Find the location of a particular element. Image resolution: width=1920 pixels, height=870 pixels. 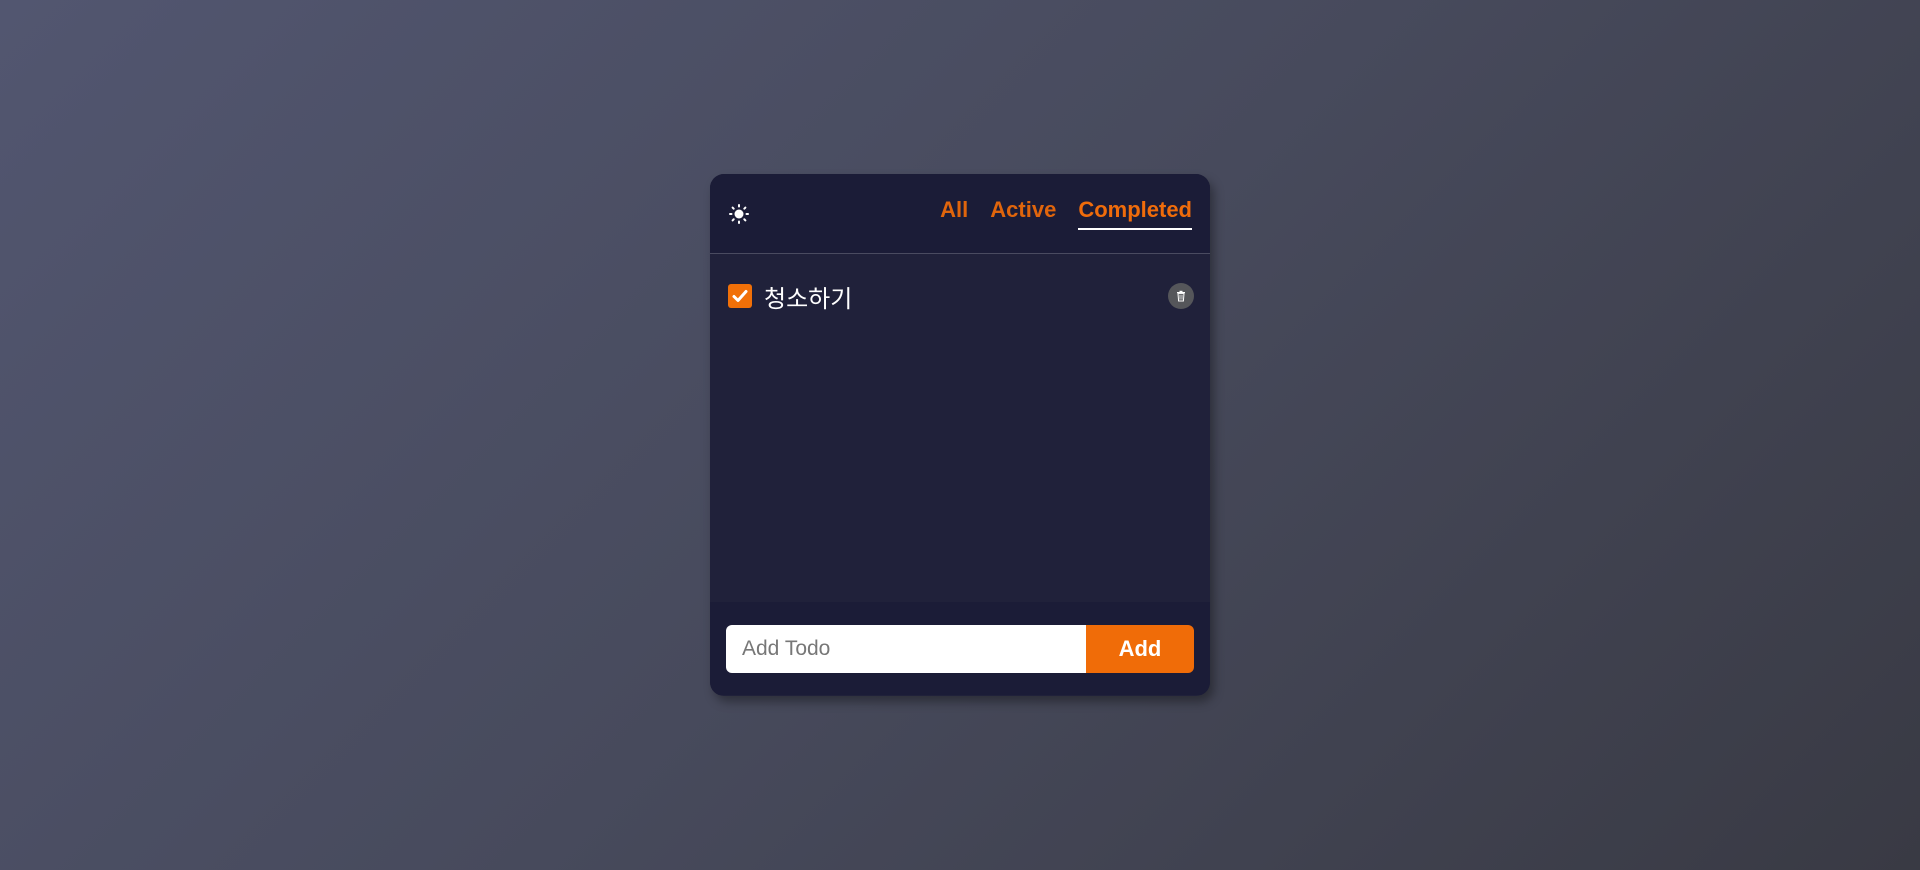

filter-tabs: All Active Completed is located at coordinates (1066, 213).